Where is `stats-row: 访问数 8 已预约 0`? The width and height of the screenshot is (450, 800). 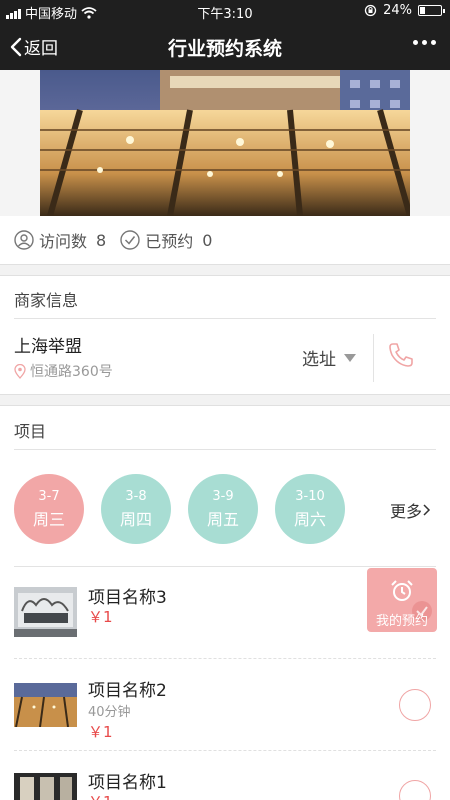
stats-row: 访问数 8 已预约 0 is located at coordinates (225, 240).